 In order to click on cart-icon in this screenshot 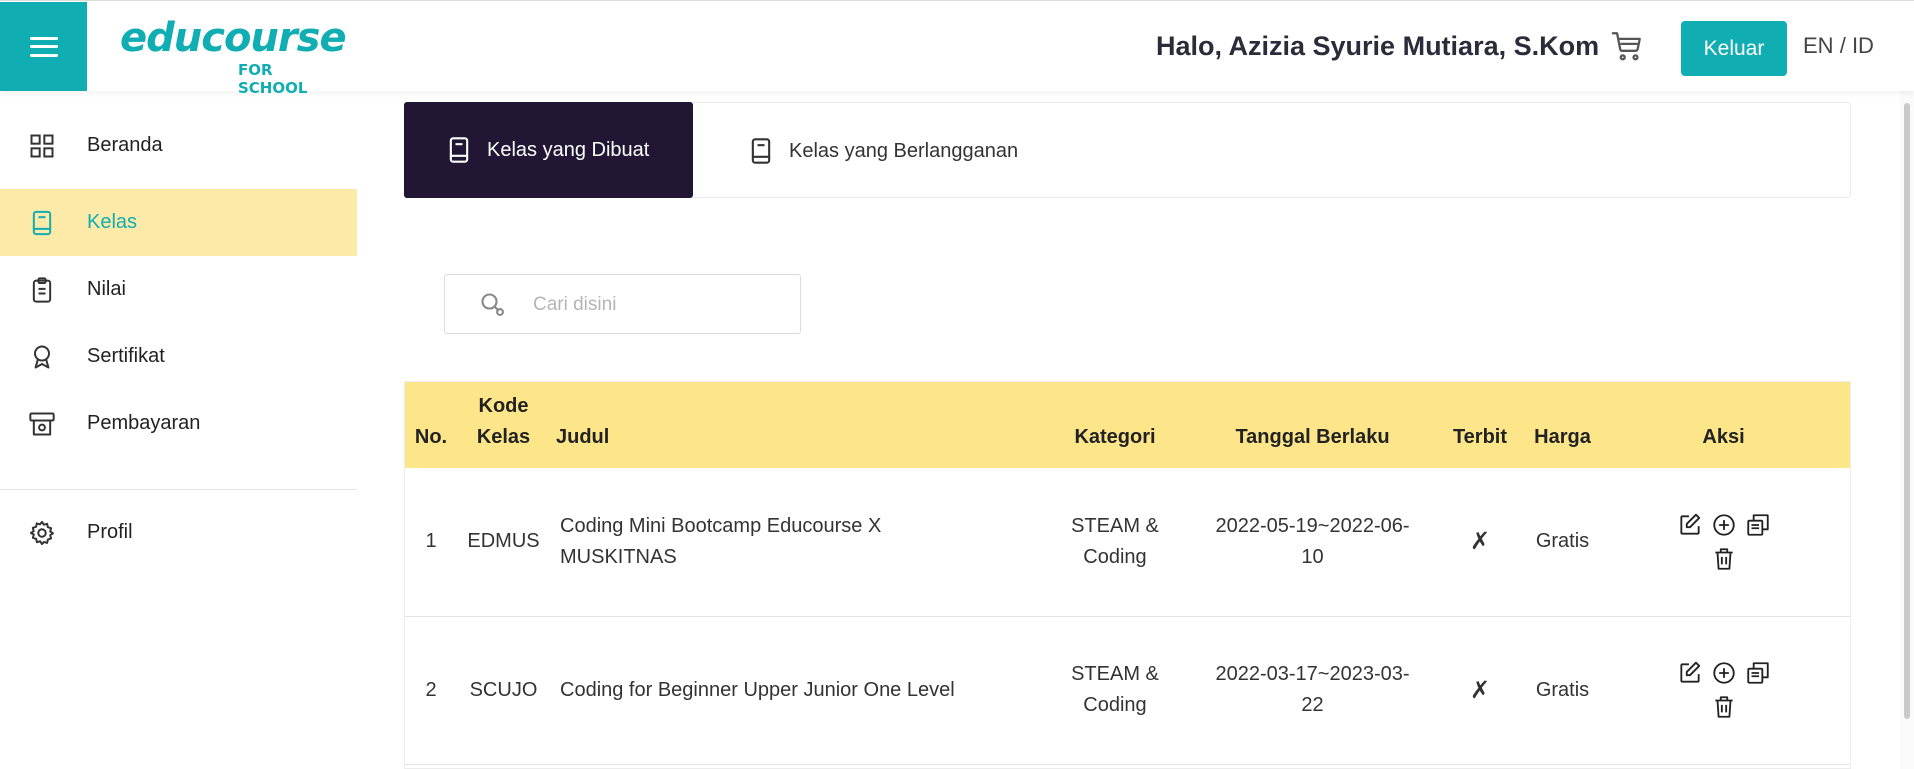, I will do `click(1627, 46)`.